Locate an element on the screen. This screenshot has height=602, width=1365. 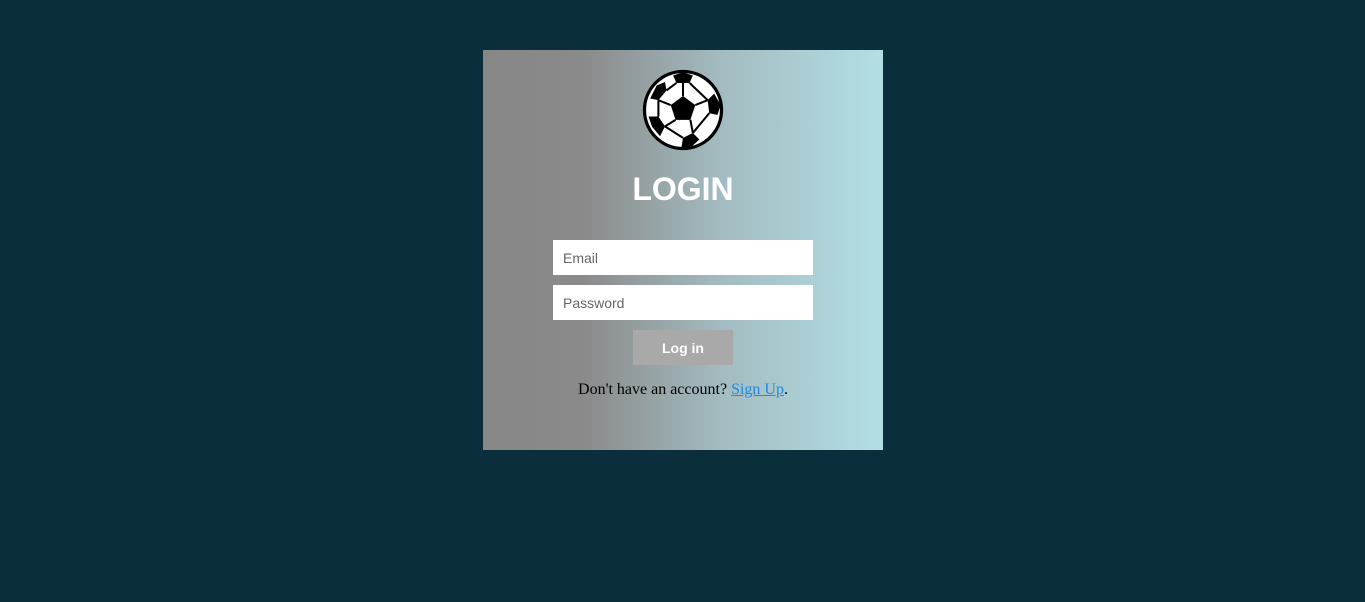
page-title: LOGIN is located at coordinates (683, 189).